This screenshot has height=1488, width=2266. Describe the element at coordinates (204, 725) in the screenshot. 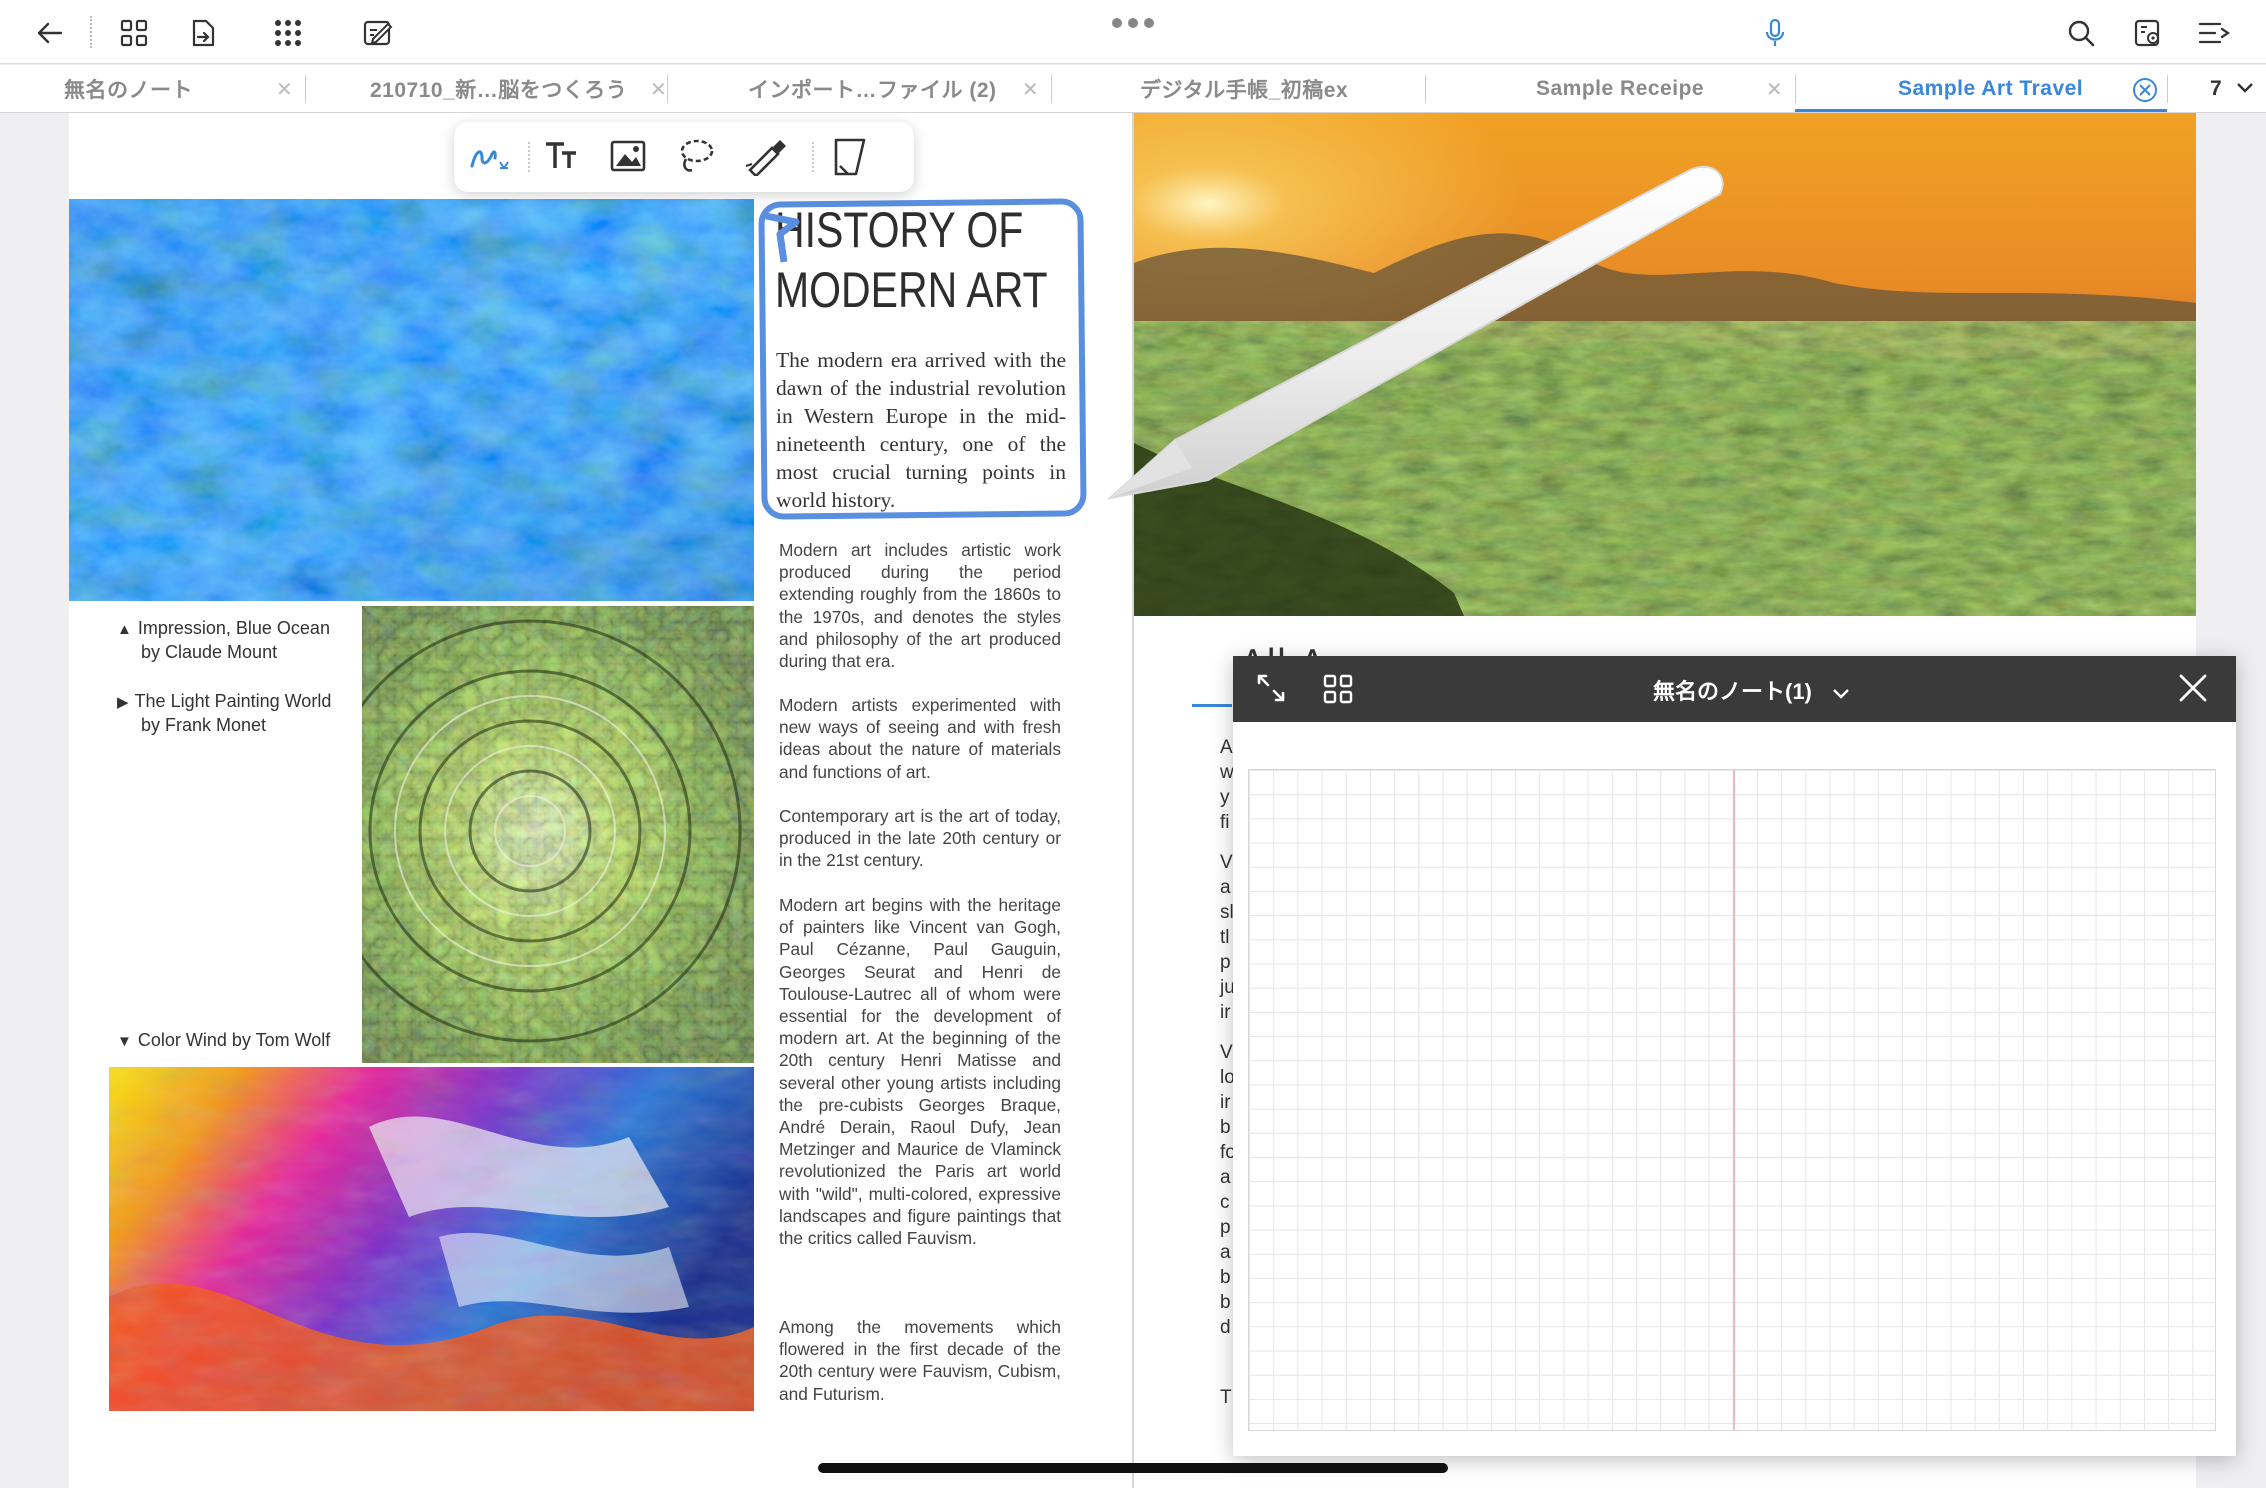

I see `caption-line: by Frank Monet` at that location.